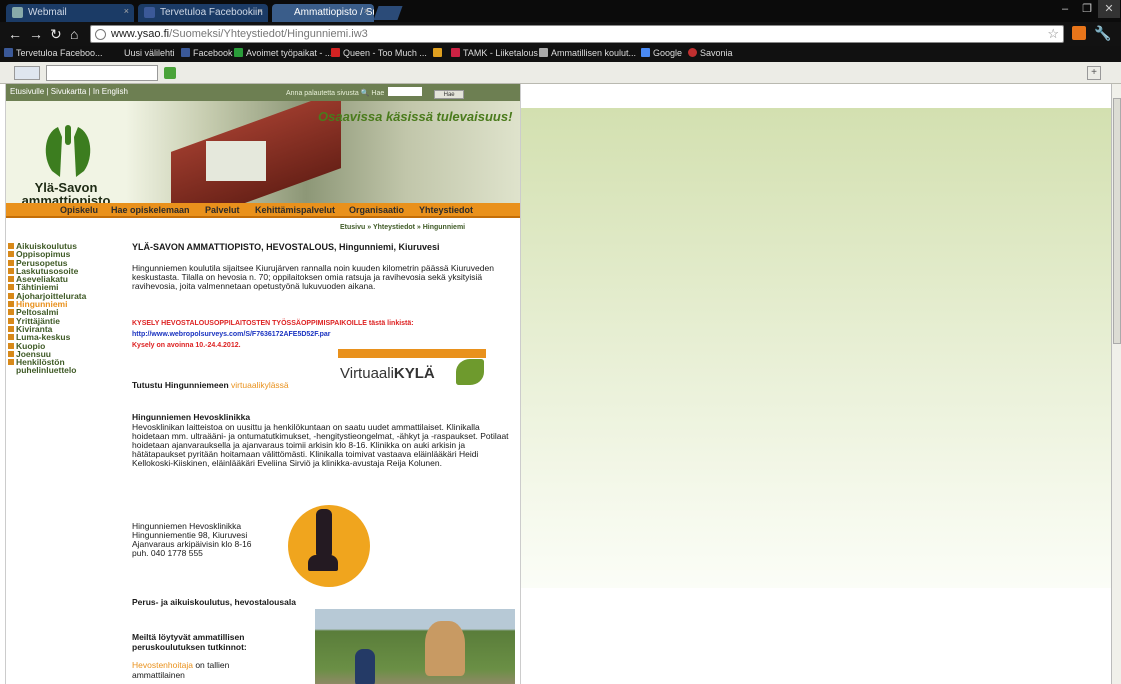 The image size is (1121, 684). What do you see at coordinates (500, 53) in the screenshot?
I see `bookmark-label: TAMK - Liiketalous` at bounding box center [500, 53].